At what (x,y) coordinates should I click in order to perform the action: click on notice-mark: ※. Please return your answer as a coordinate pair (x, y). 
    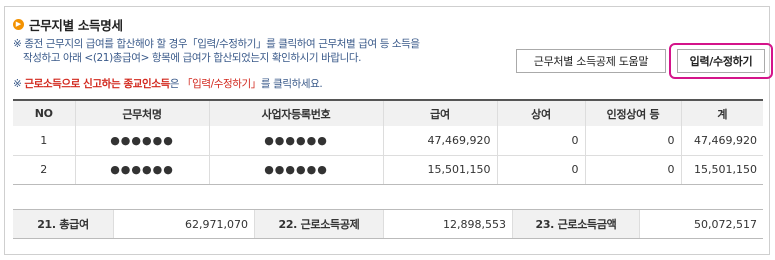
    Looking at the image, I should click on (19, 84).